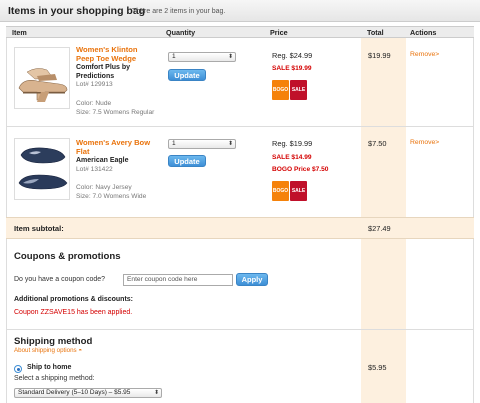  What do you see at coordinates (377, 367) in the screenshot?
I see `shipping-cost: $5.95` at bounding box center [377, 367].